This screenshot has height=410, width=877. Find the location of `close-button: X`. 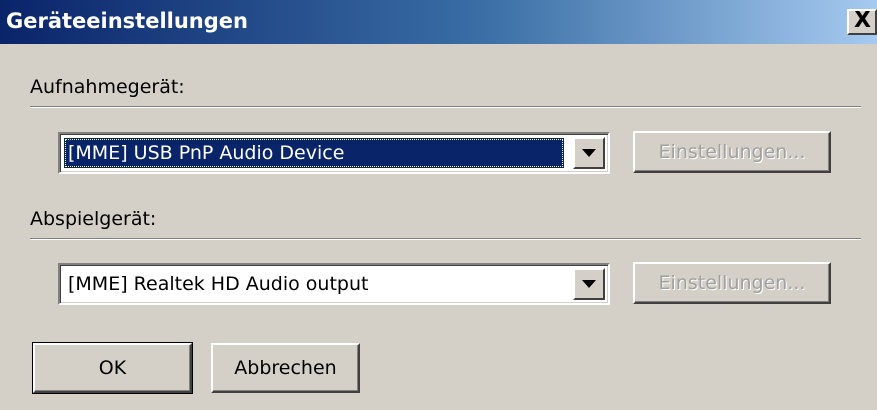

close-button: X is located at coordinates (862, 22).